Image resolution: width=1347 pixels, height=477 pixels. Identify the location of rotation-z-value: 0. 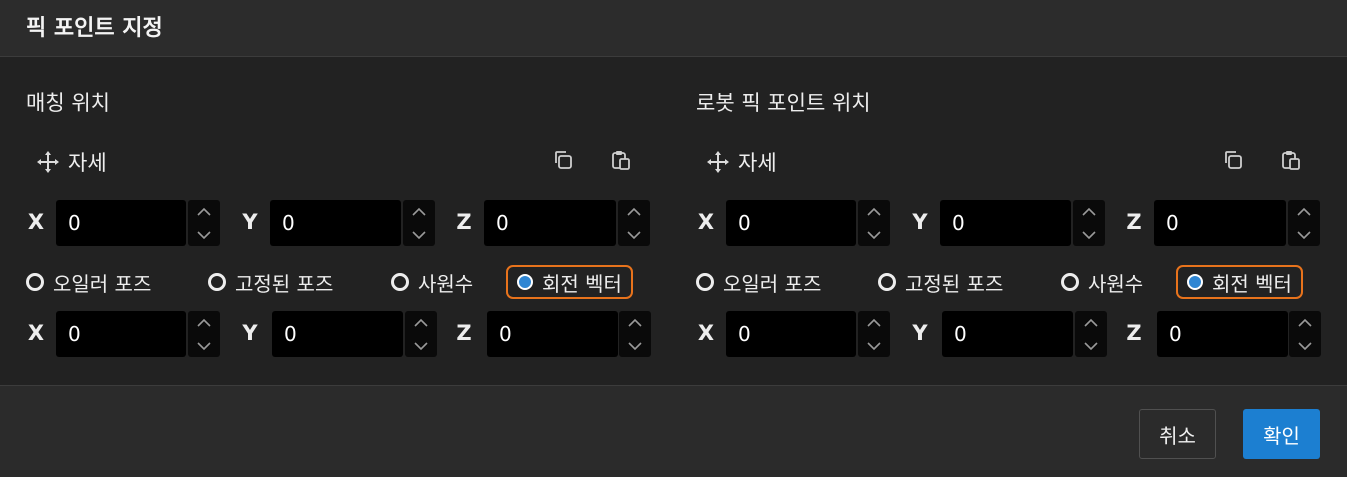
(505, 334).